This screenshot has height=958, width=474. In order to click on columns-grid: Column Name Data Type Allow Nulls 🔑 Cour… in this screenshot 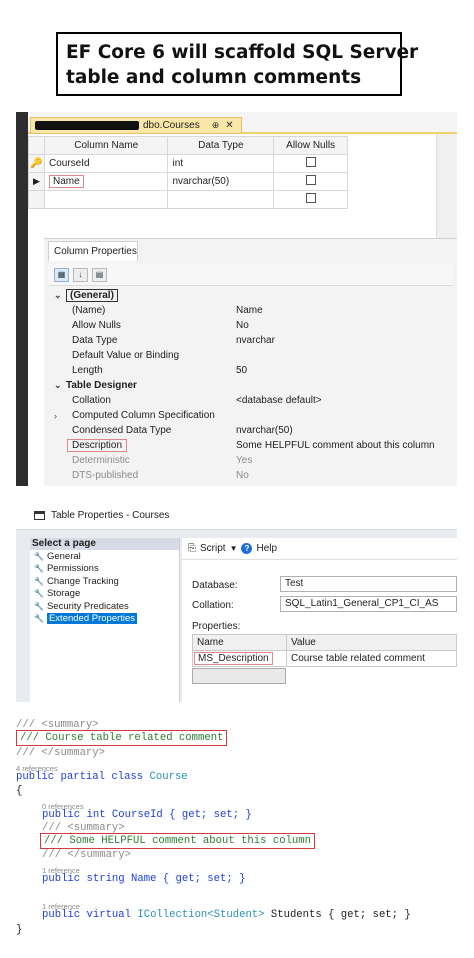, I will do `click(188, 172)`.